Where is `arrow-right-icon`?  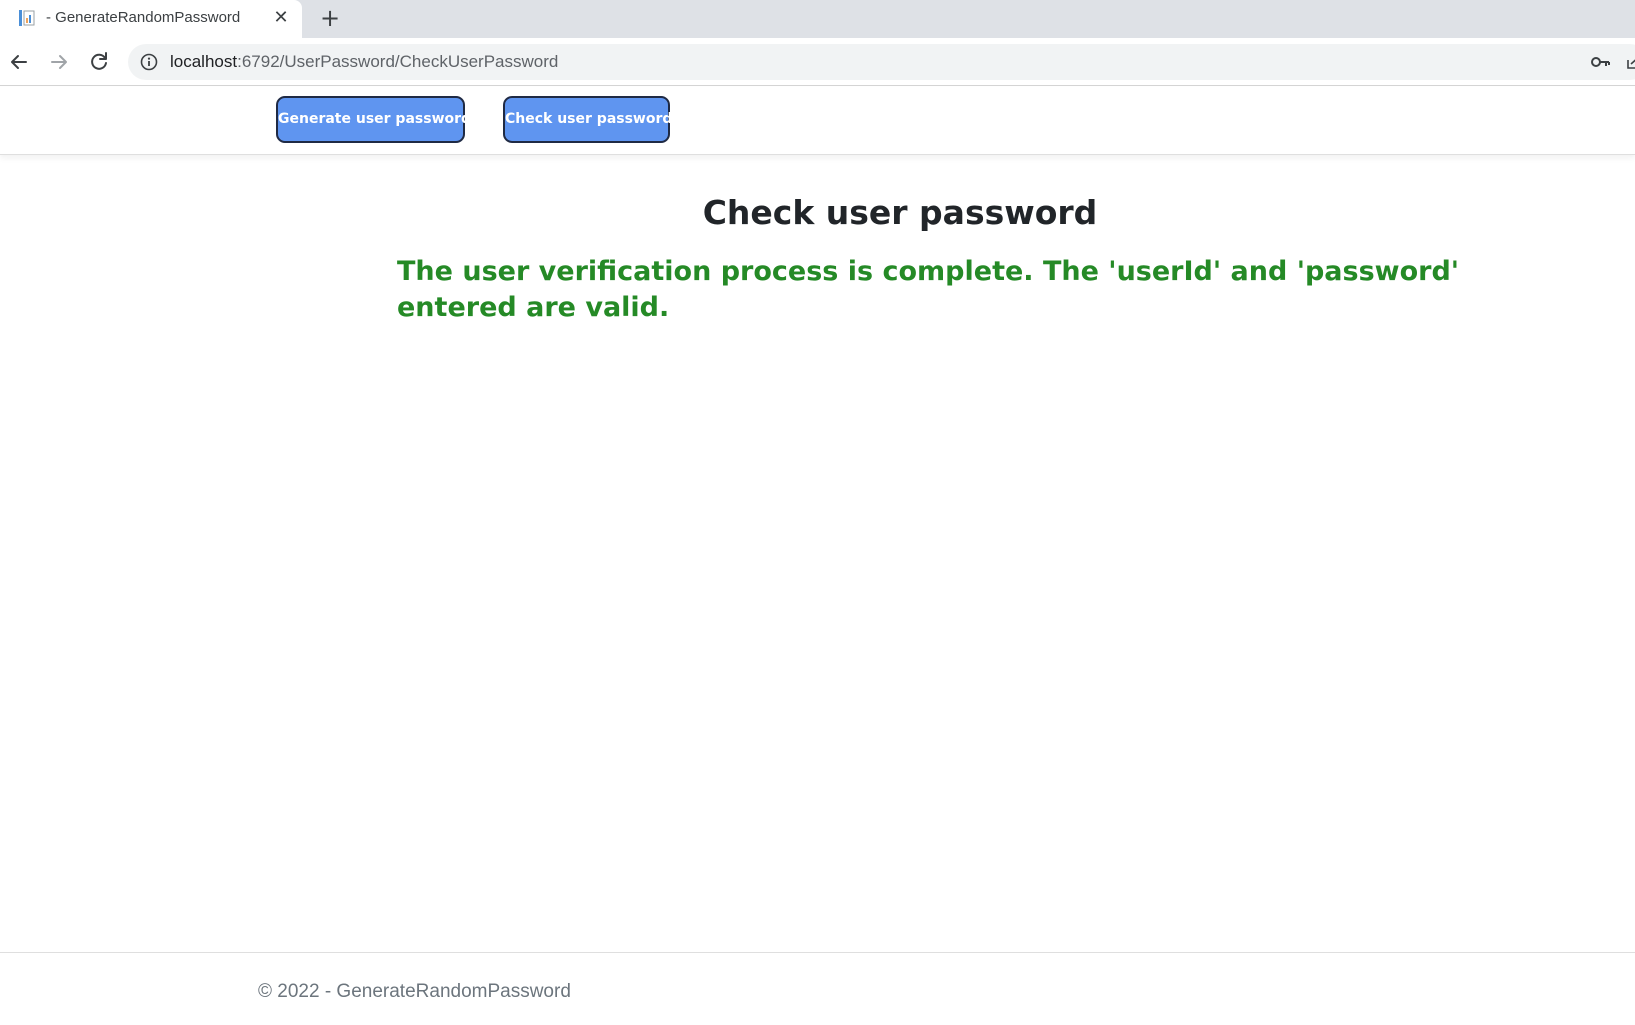
arrow-right-icon is located at coordinates (59, 62).